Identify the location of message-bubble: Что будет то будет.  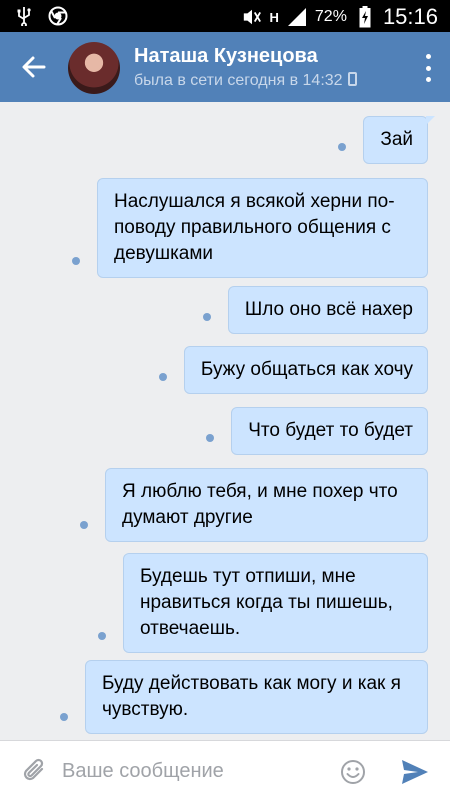
(317, 431).